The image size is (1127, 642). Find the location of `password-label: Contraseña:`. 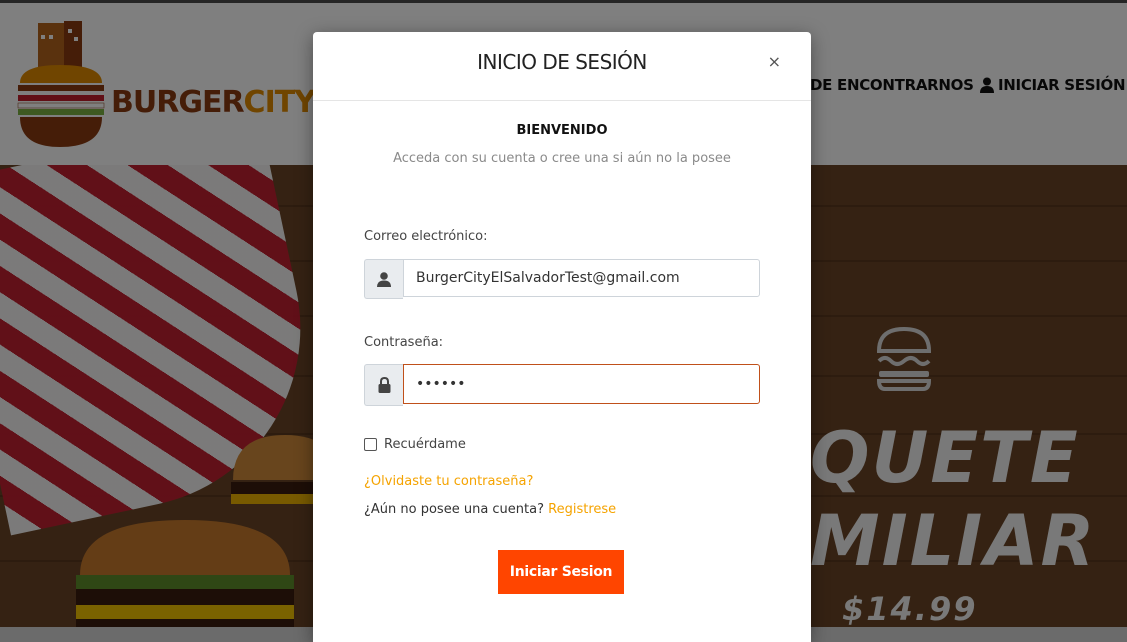

password-label: Contraseña: is located at coordinates (404, 342).